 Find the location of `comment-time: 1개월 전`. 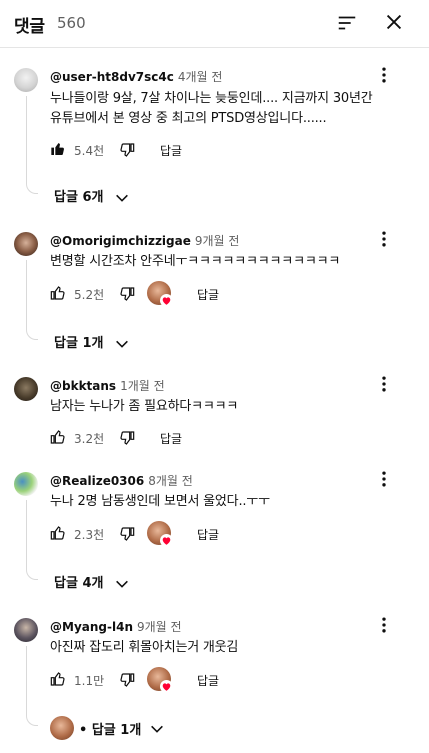

comment-time: 1개월 전 is located at coordinates (142, 386).